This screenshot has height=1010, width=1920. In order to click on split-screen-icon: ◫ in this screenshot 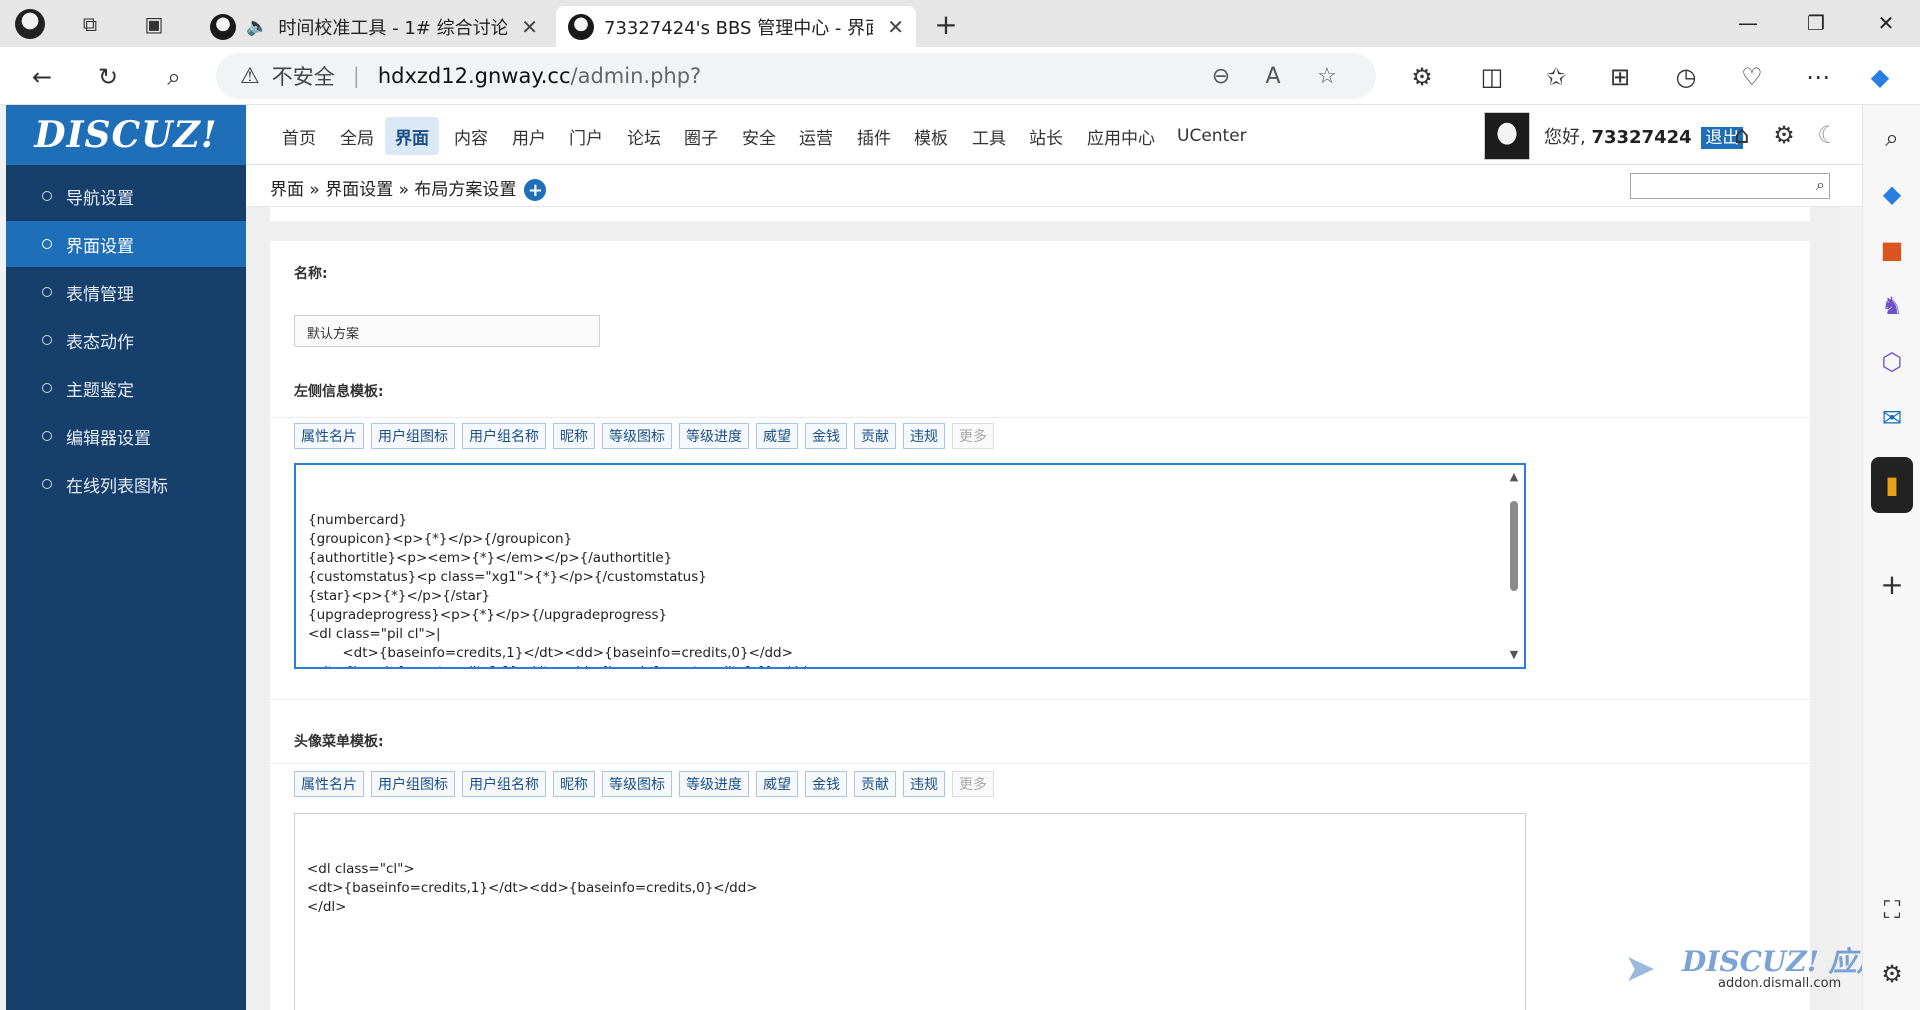, I will do `click(1492, 77)`.